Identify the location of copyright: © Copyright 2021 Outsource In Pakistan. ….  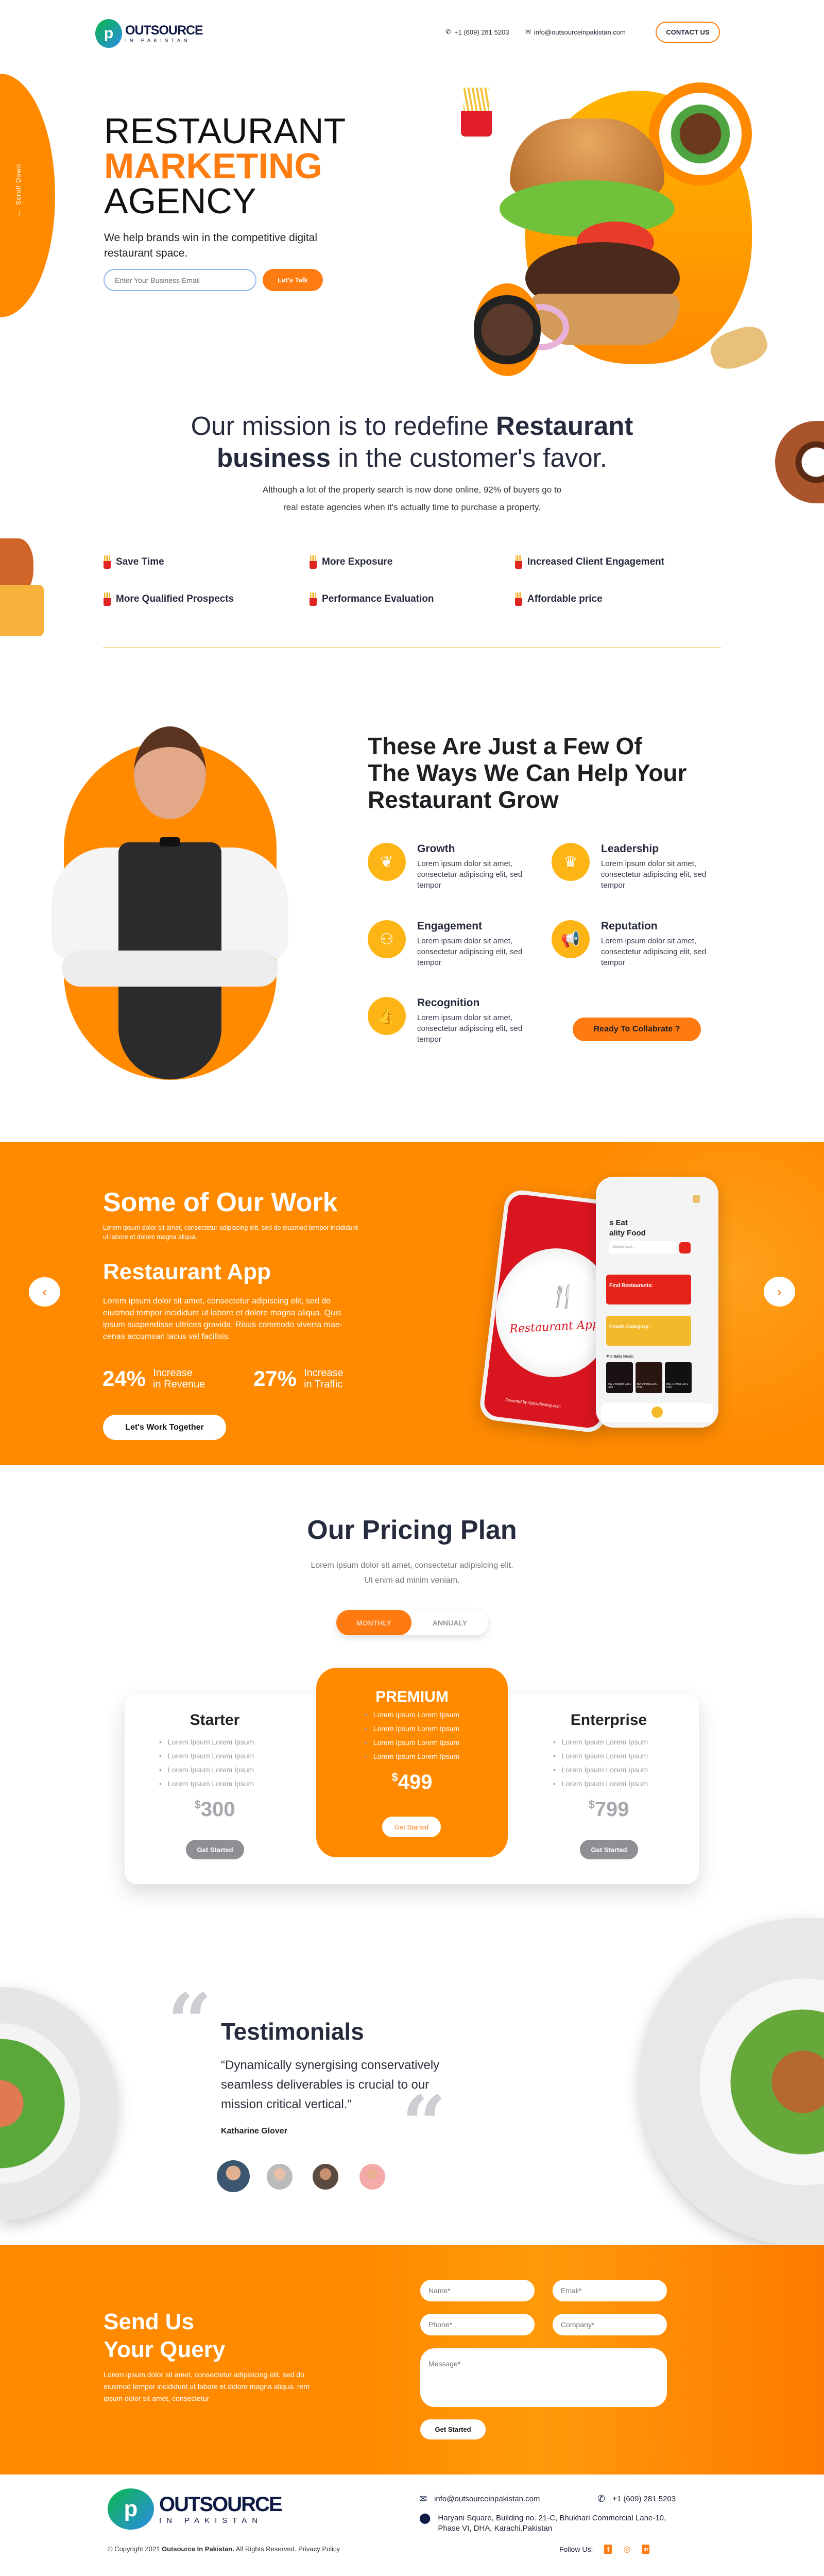
(224, 2549).